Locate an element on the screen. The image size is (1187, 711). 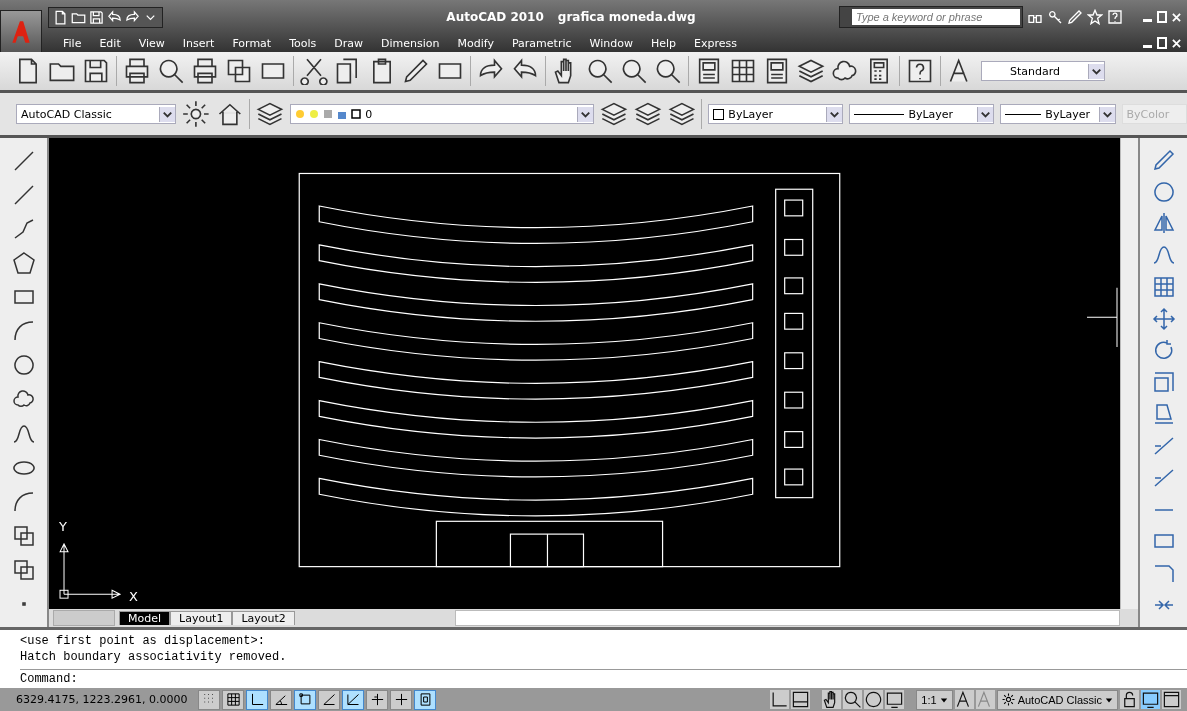
annotation-scale-button: 1:1 is located at coordinates (934, 699).